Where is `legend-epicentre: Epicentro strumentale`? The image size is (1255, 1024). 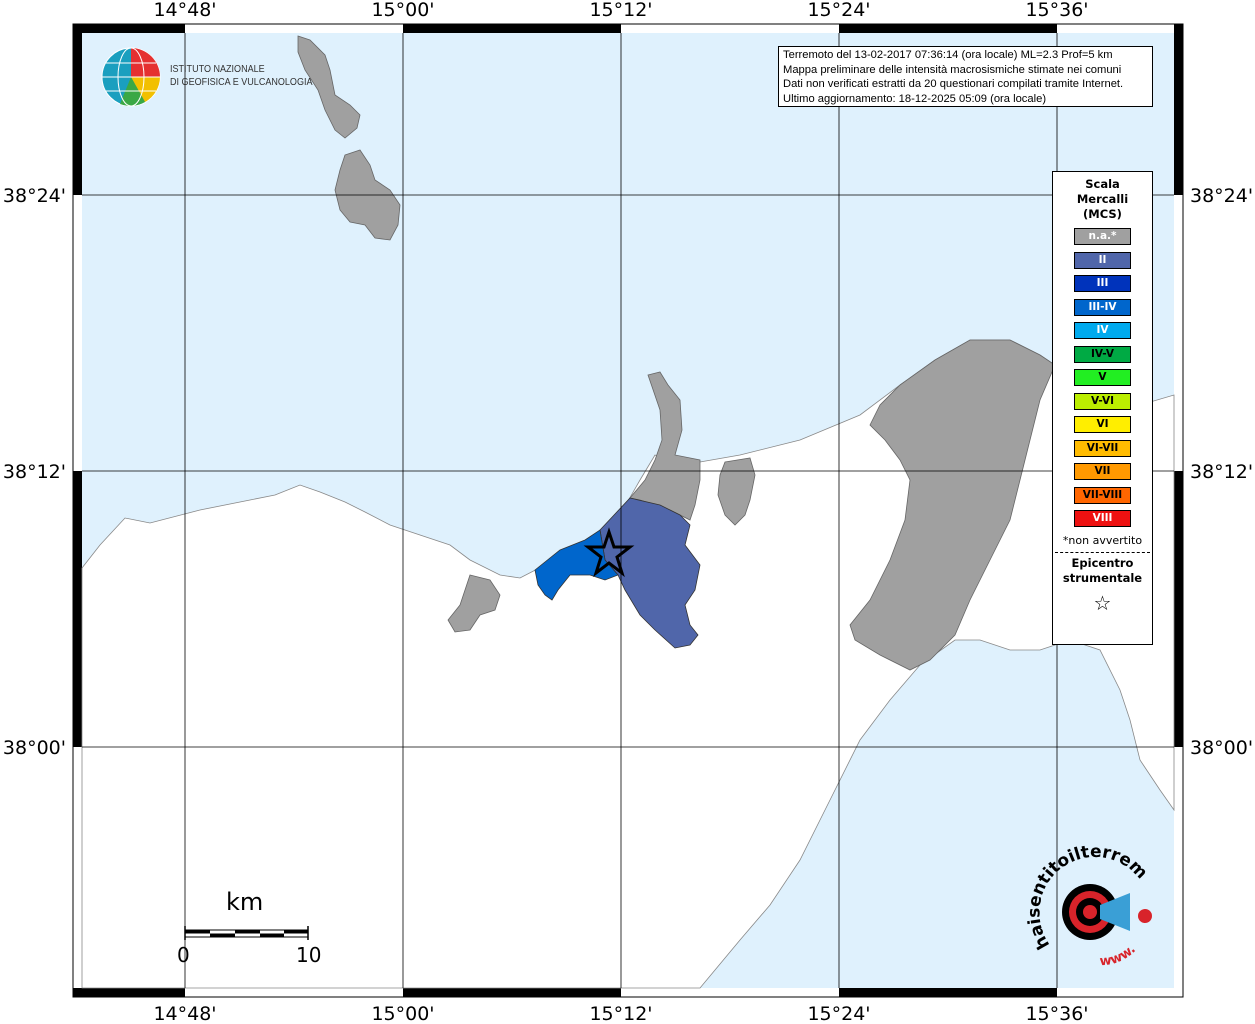 legend-epicentre: Epicentro strumentale is located at coordinates (1102, 571).